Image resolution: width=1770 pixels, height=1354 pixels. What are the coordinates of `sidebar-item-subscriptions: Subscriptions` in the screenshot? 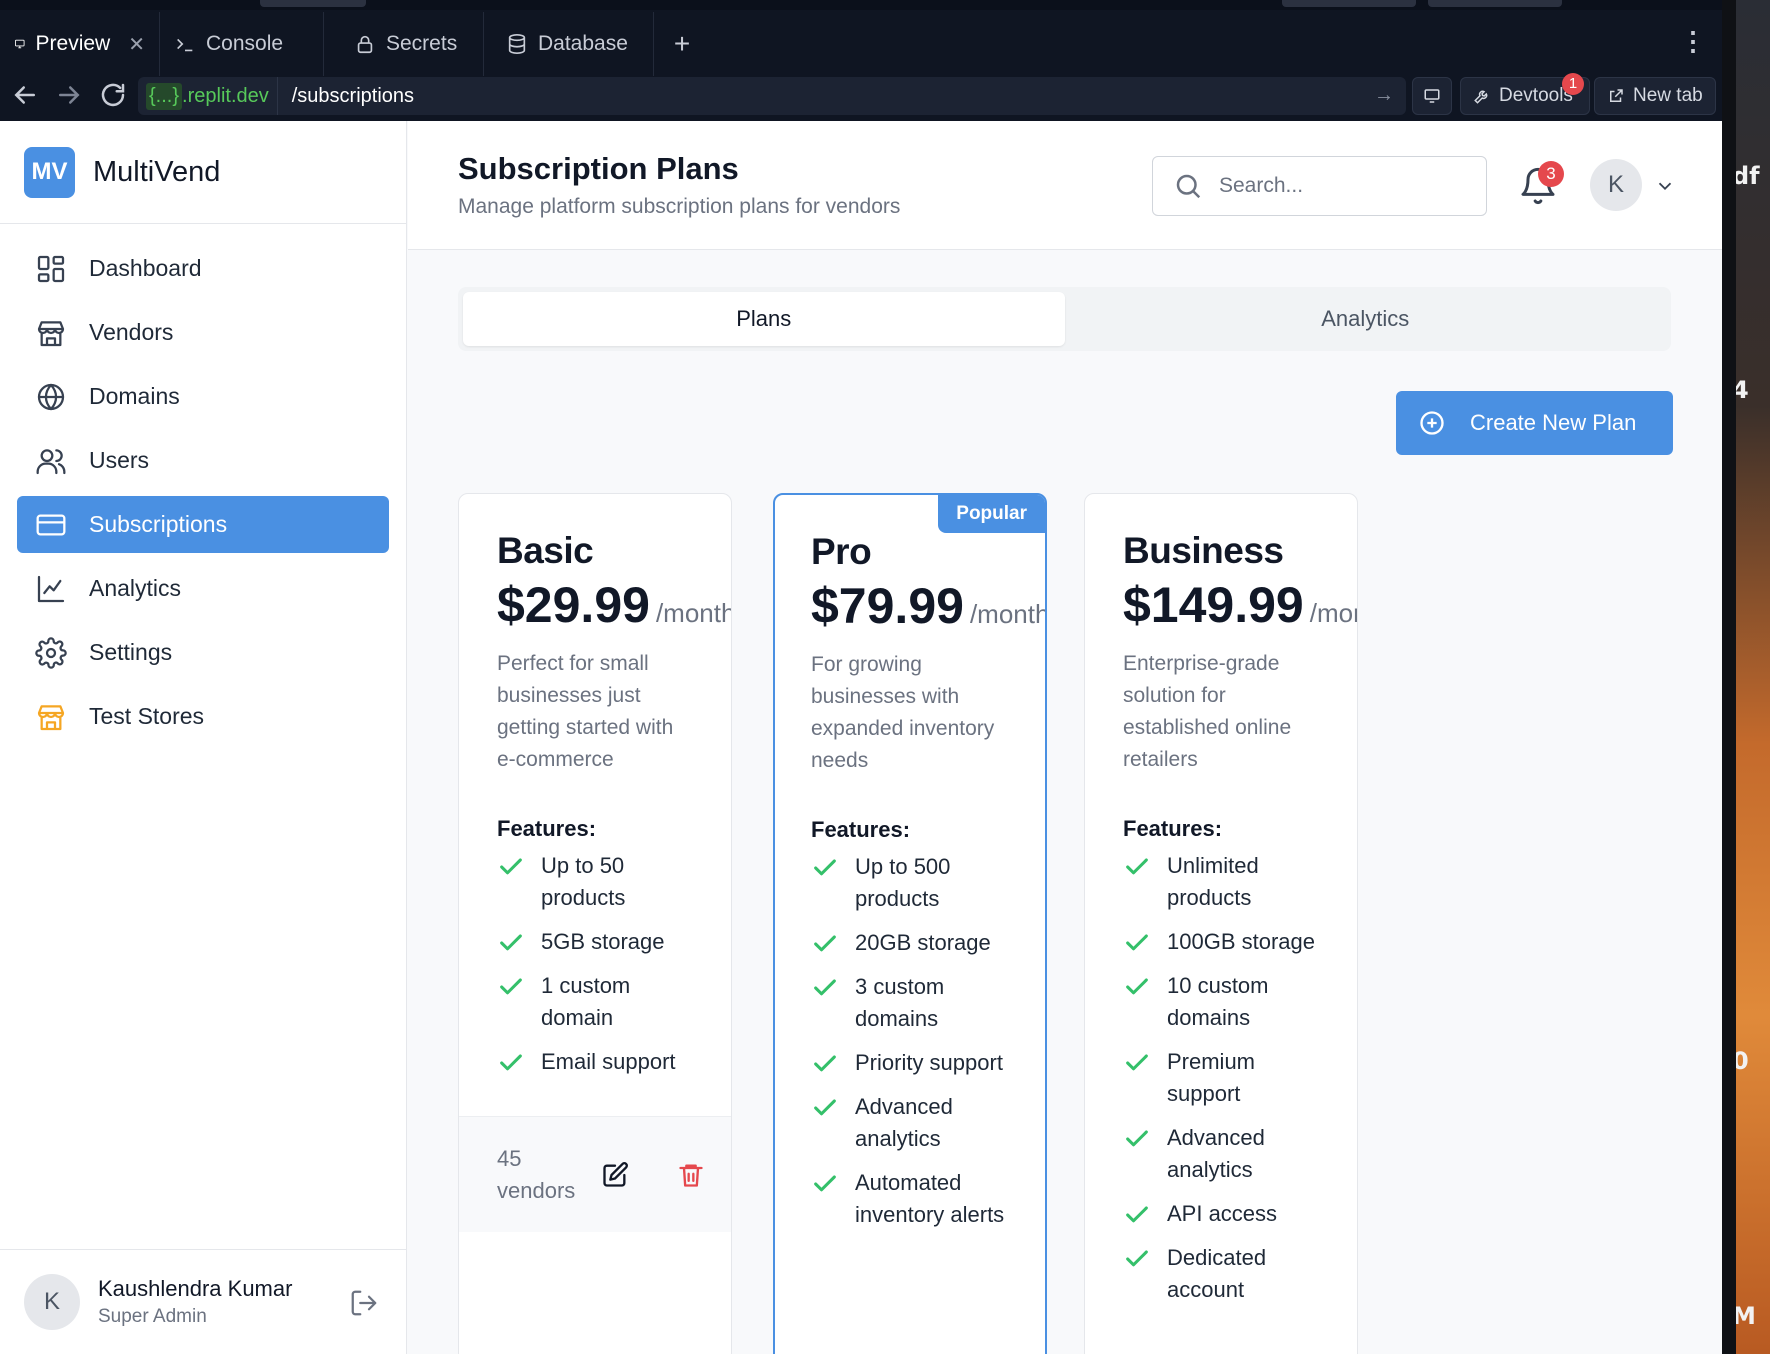 It's located at (203, 524).